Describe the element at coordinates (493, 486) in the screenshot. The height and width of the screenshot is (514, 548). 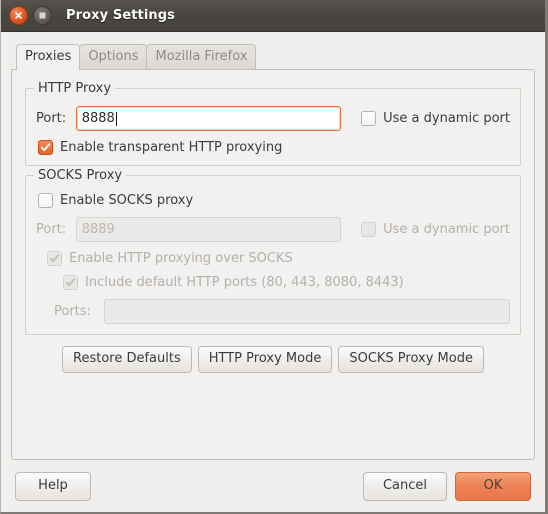
I see `ok-button: OK` at that location.